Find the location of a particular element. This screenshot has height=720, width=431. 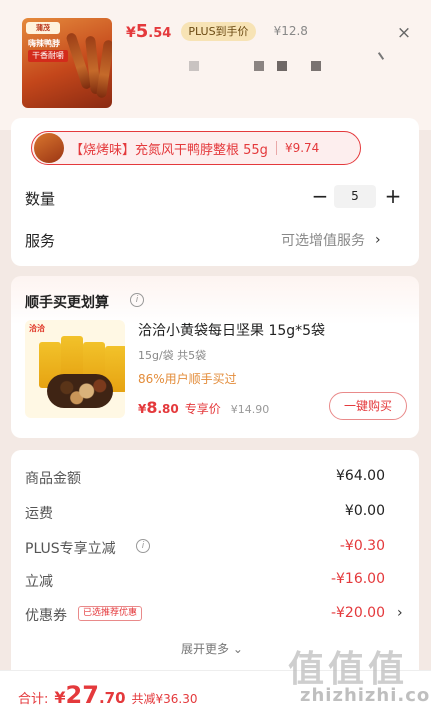

price-decimal: .54 is located at coordinates (160, 33).